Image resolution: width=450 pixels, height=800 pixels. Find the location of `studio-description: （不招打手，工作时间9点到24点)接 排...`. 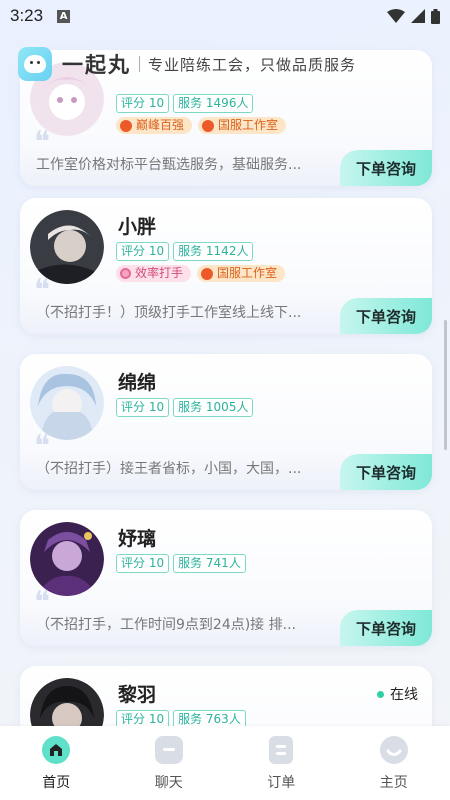

studio-description: （不招打手，工作时间9点到24点)接 排... is located at coordinates (166, 625).